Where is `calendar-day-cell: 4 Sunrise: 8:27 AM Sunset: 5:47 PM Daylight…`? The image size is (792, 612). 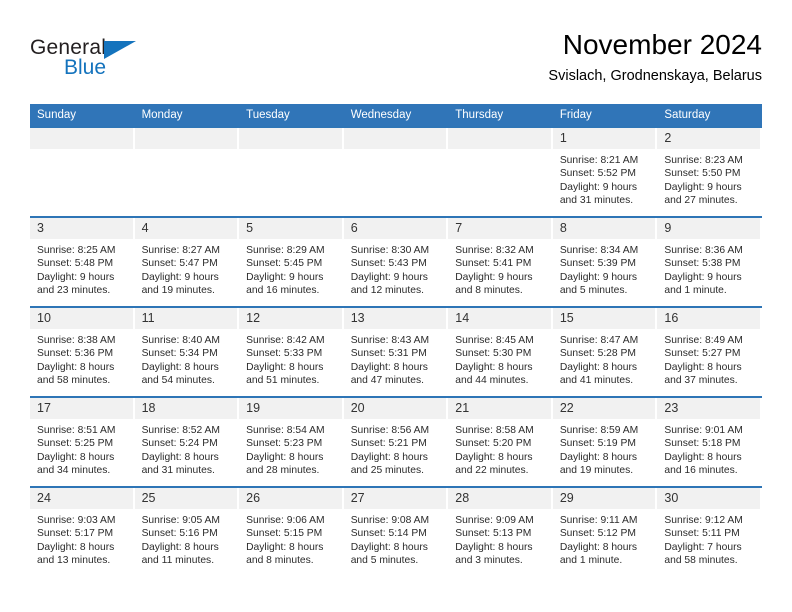 calendar-day-cell: 4 Sunrise: 8:27 AM Sunset: 5:47 PM Daylight… is located at coordinates (187, 261).